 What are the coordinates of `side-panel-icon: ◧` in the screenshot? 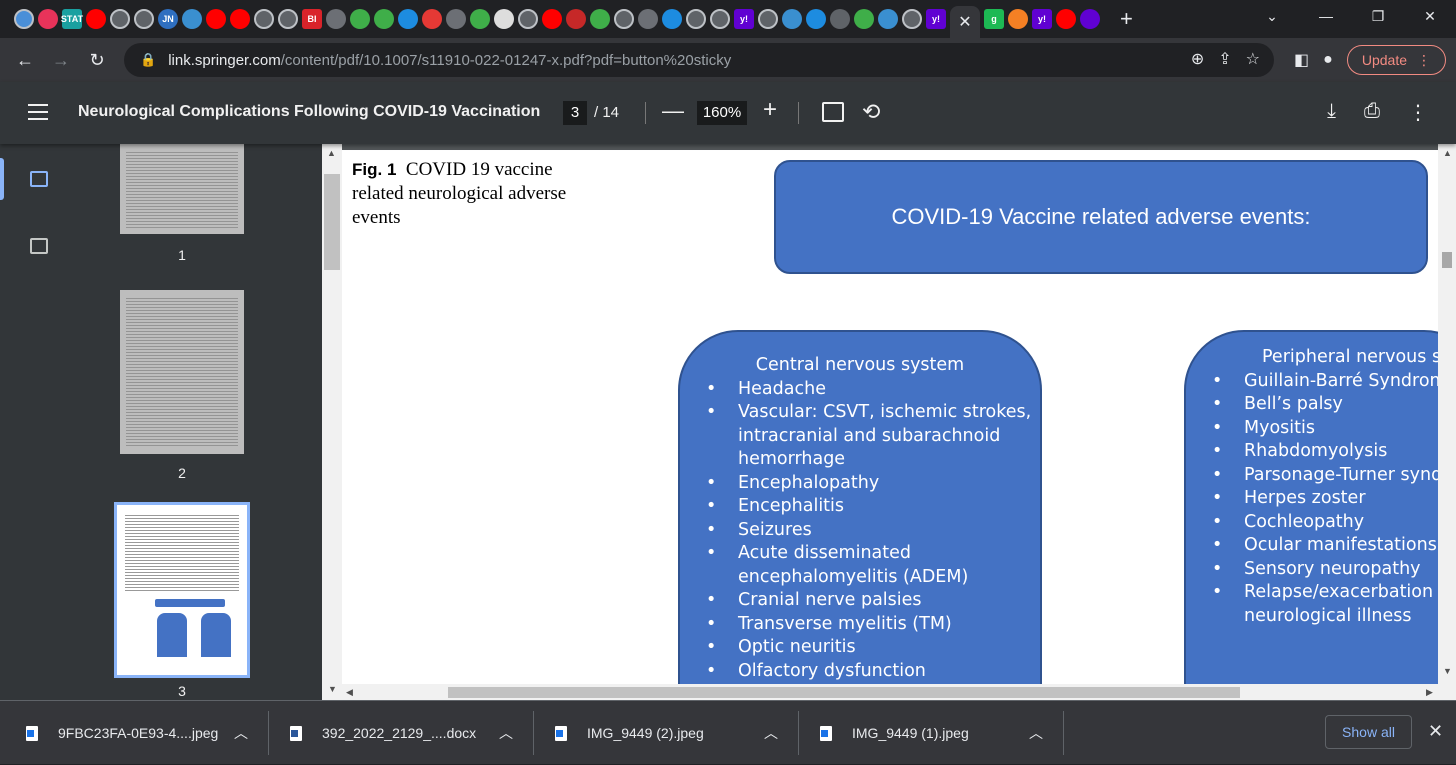 It's located at (1301, 60).